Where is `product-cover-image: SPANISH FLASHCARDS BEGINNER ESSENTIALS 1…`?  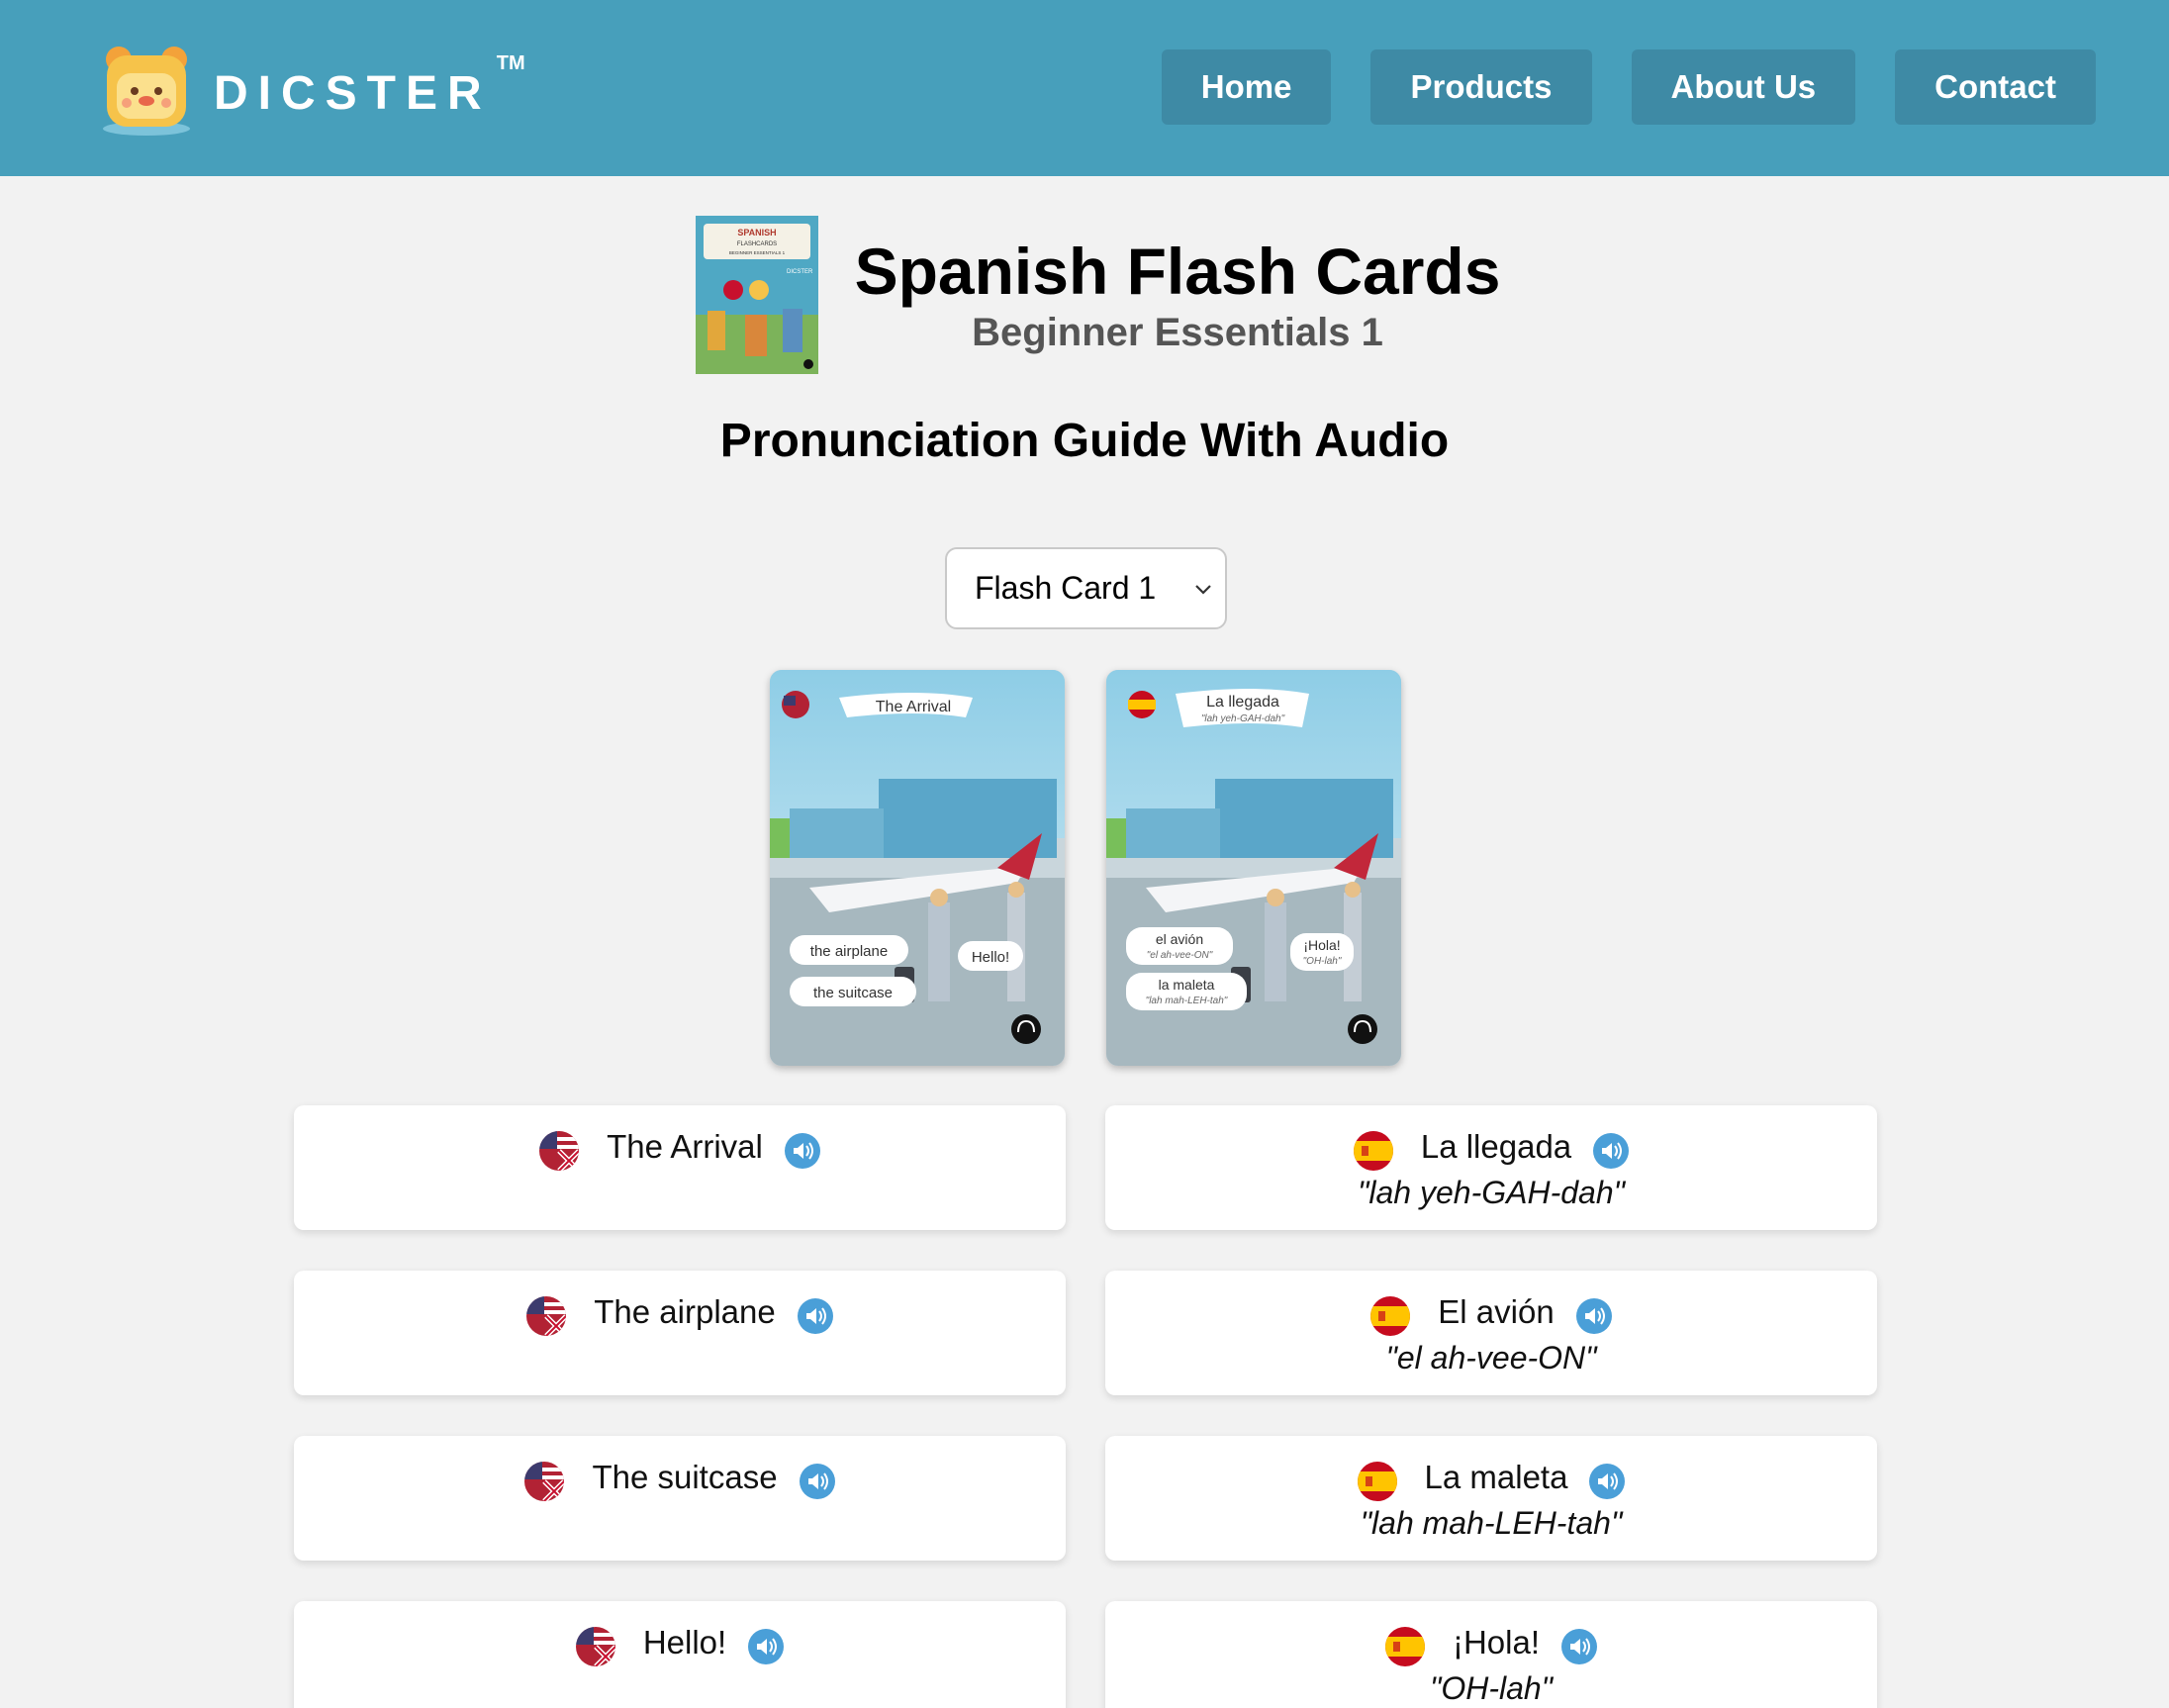 product-cover-image: SPANISH FLASHCARDS BEGINNER ESSENTIALS 1… is located at coordinates (757, 295).